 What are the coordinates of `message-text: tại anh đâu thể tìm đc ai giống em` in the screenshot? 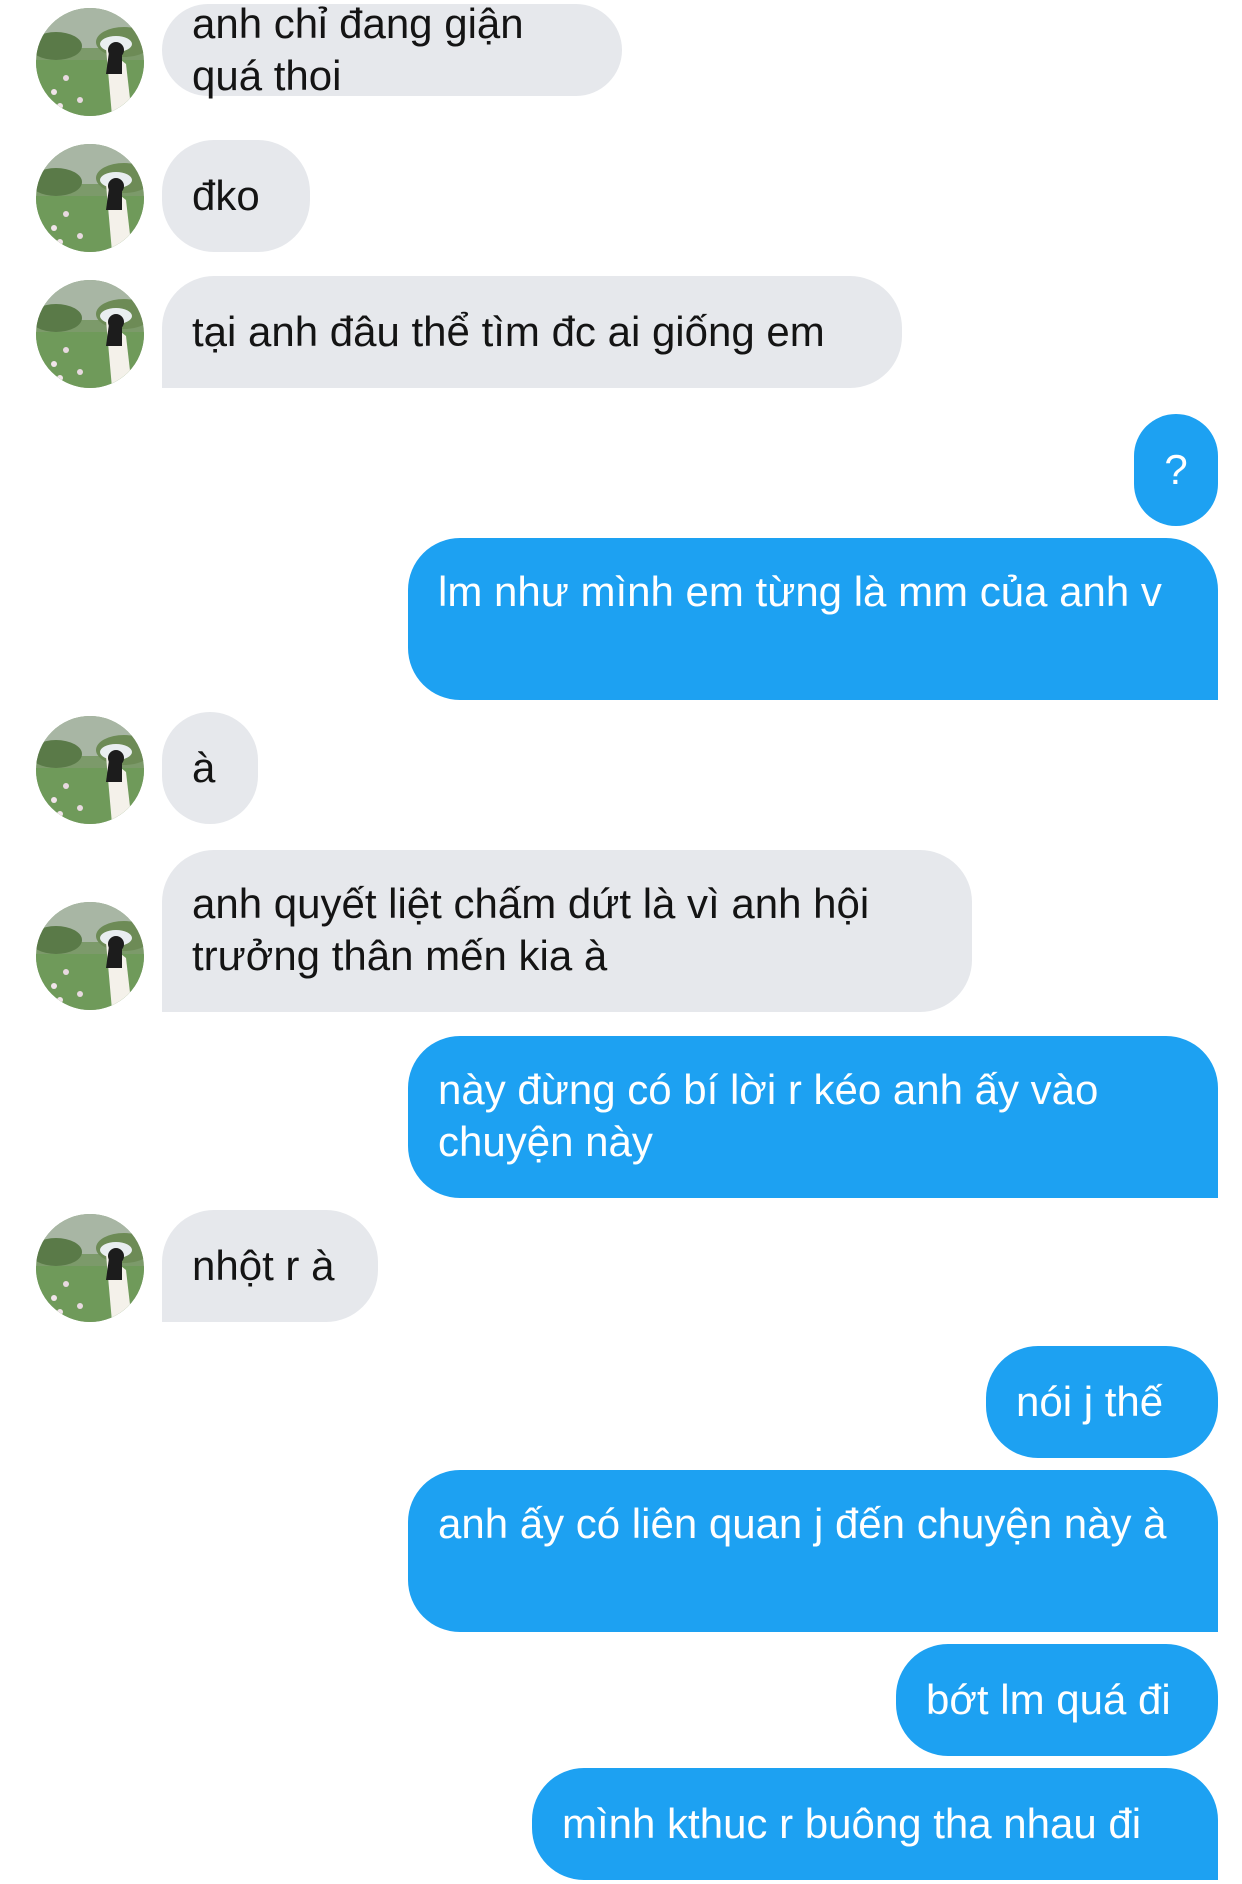 It's located at (508, 331).